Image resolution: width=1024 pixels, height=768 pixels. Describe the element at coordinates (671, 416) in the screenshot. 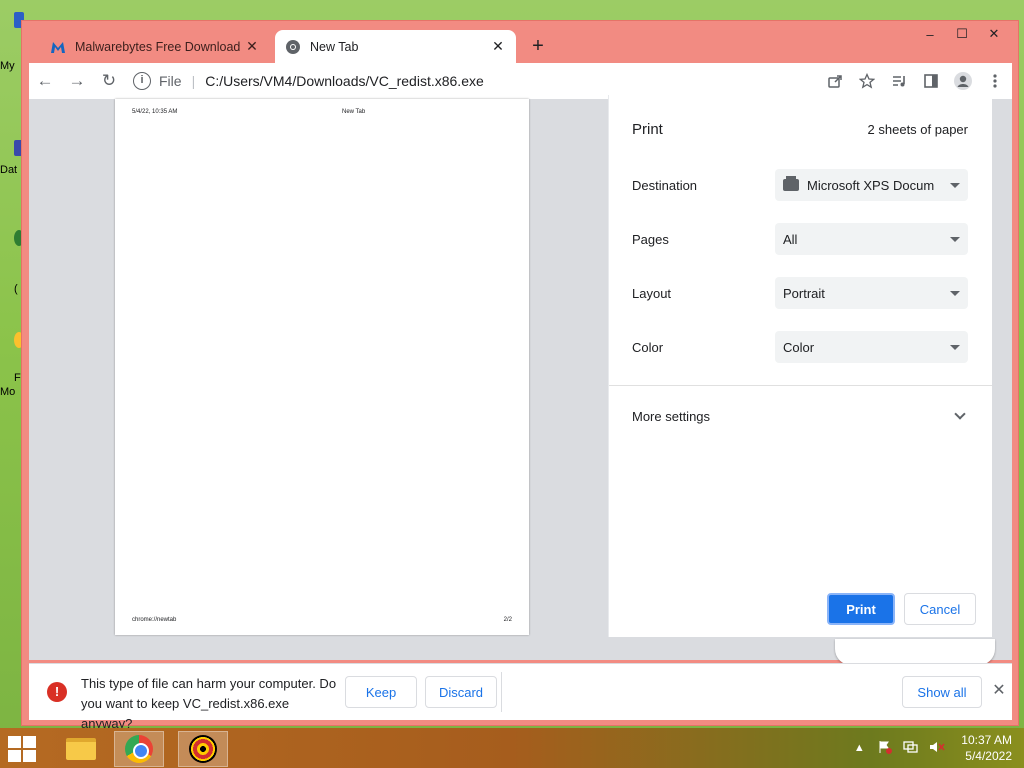

I see `more-settings-label: More settings` at that location.